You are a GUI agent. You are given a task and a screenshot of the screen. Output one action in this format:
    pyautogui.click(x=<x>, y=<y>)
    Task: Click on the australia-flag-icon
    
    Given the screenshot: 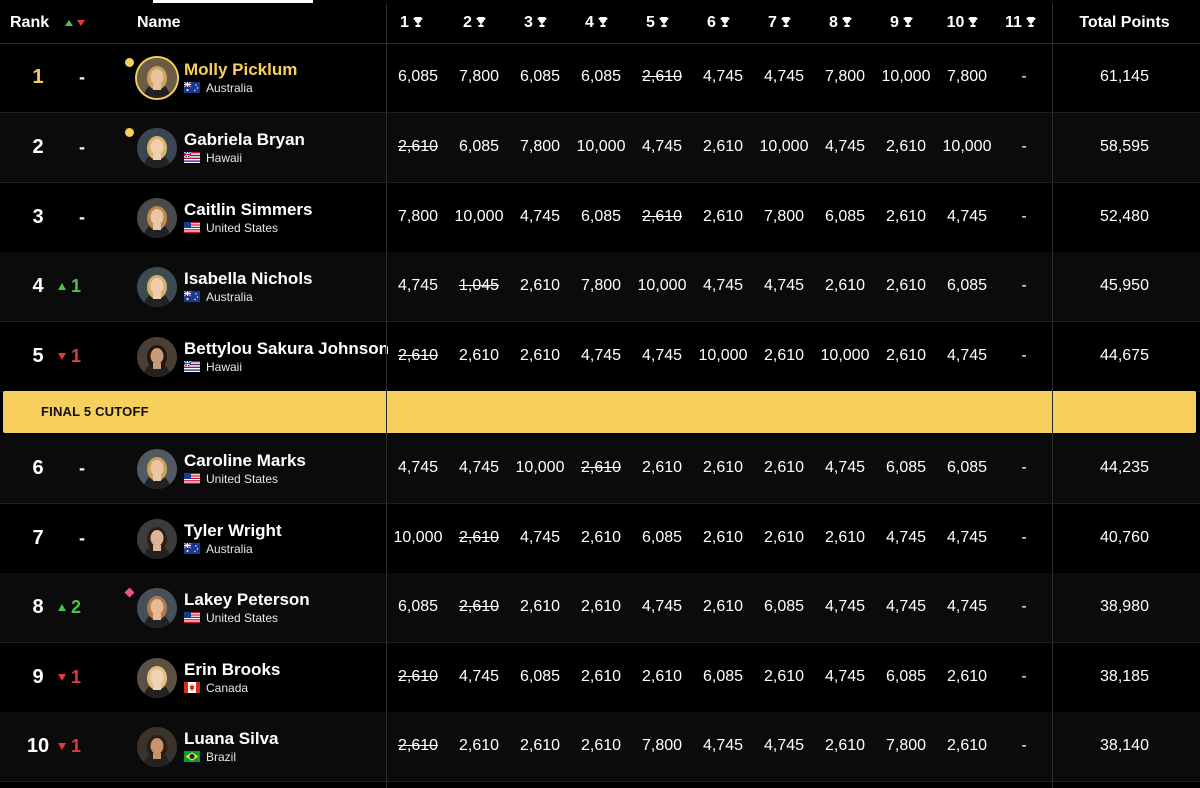 What is the action you would take?
    pyautogui.click(x=192, y=548)
    